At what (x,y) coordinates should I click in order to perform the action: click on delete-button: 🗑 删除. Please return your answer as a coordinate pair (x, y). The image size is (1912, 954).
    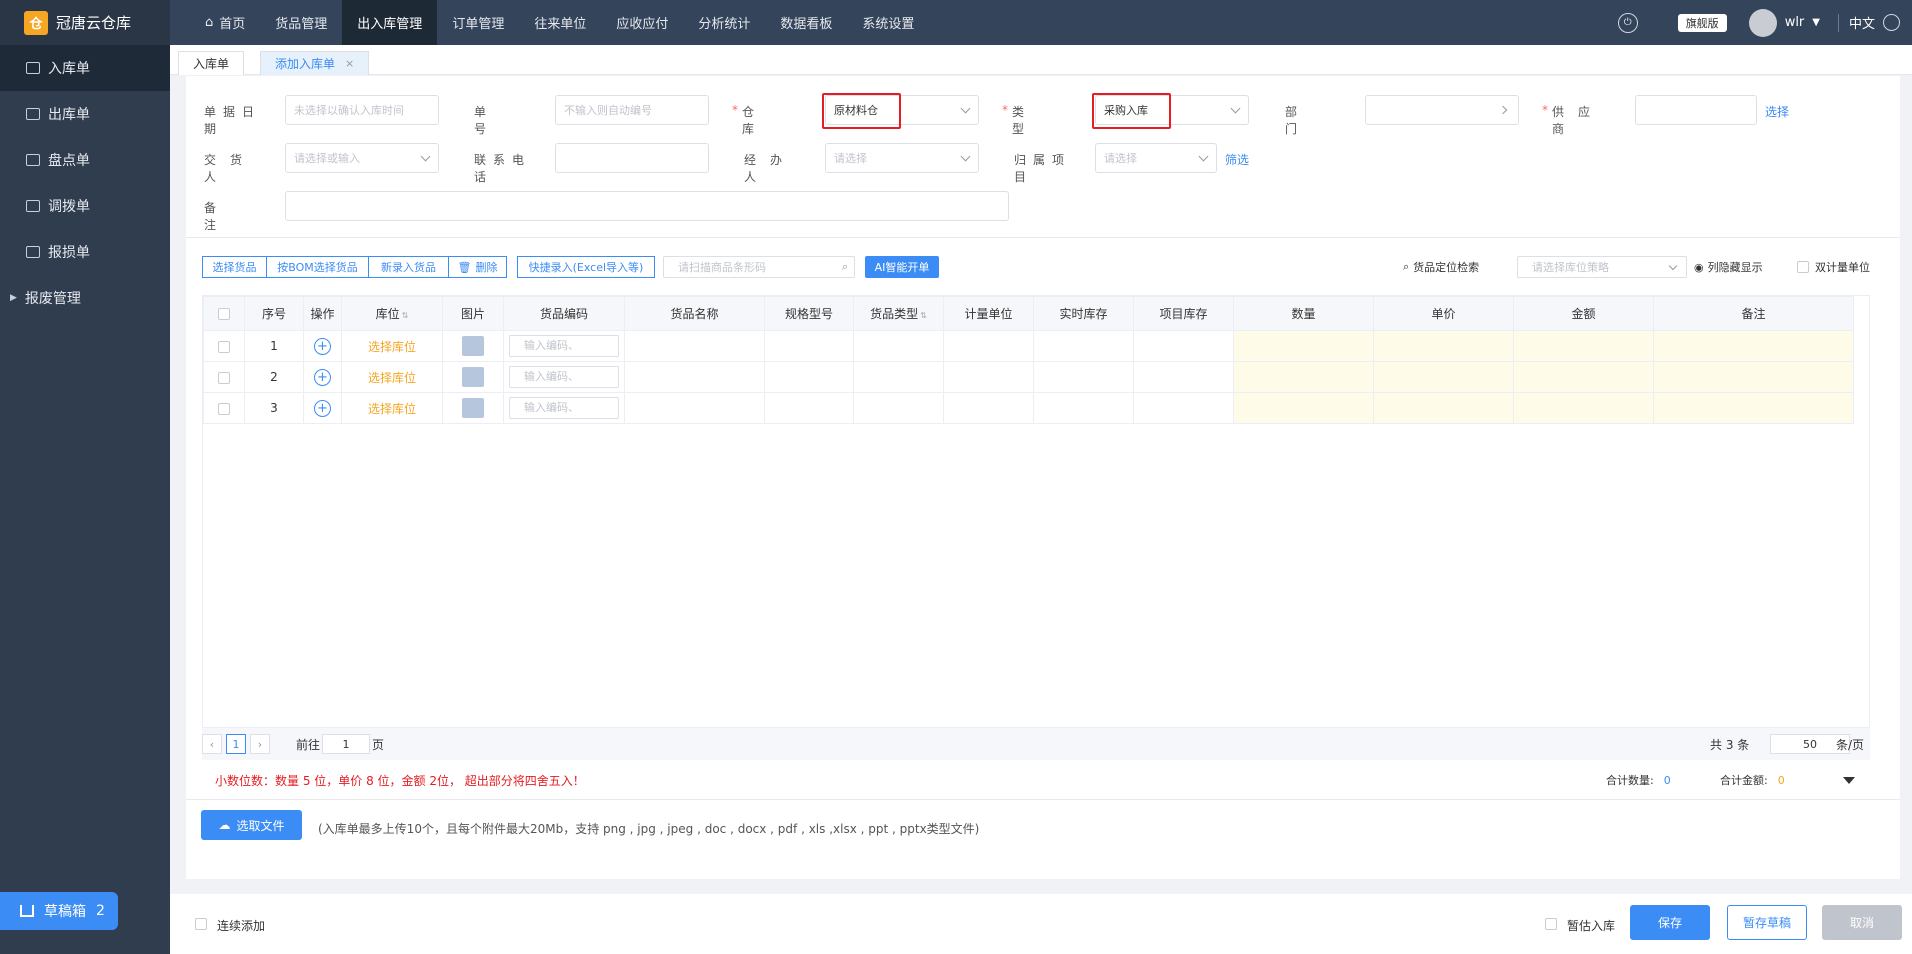
    Looking at the image, I should click on (477, 267).